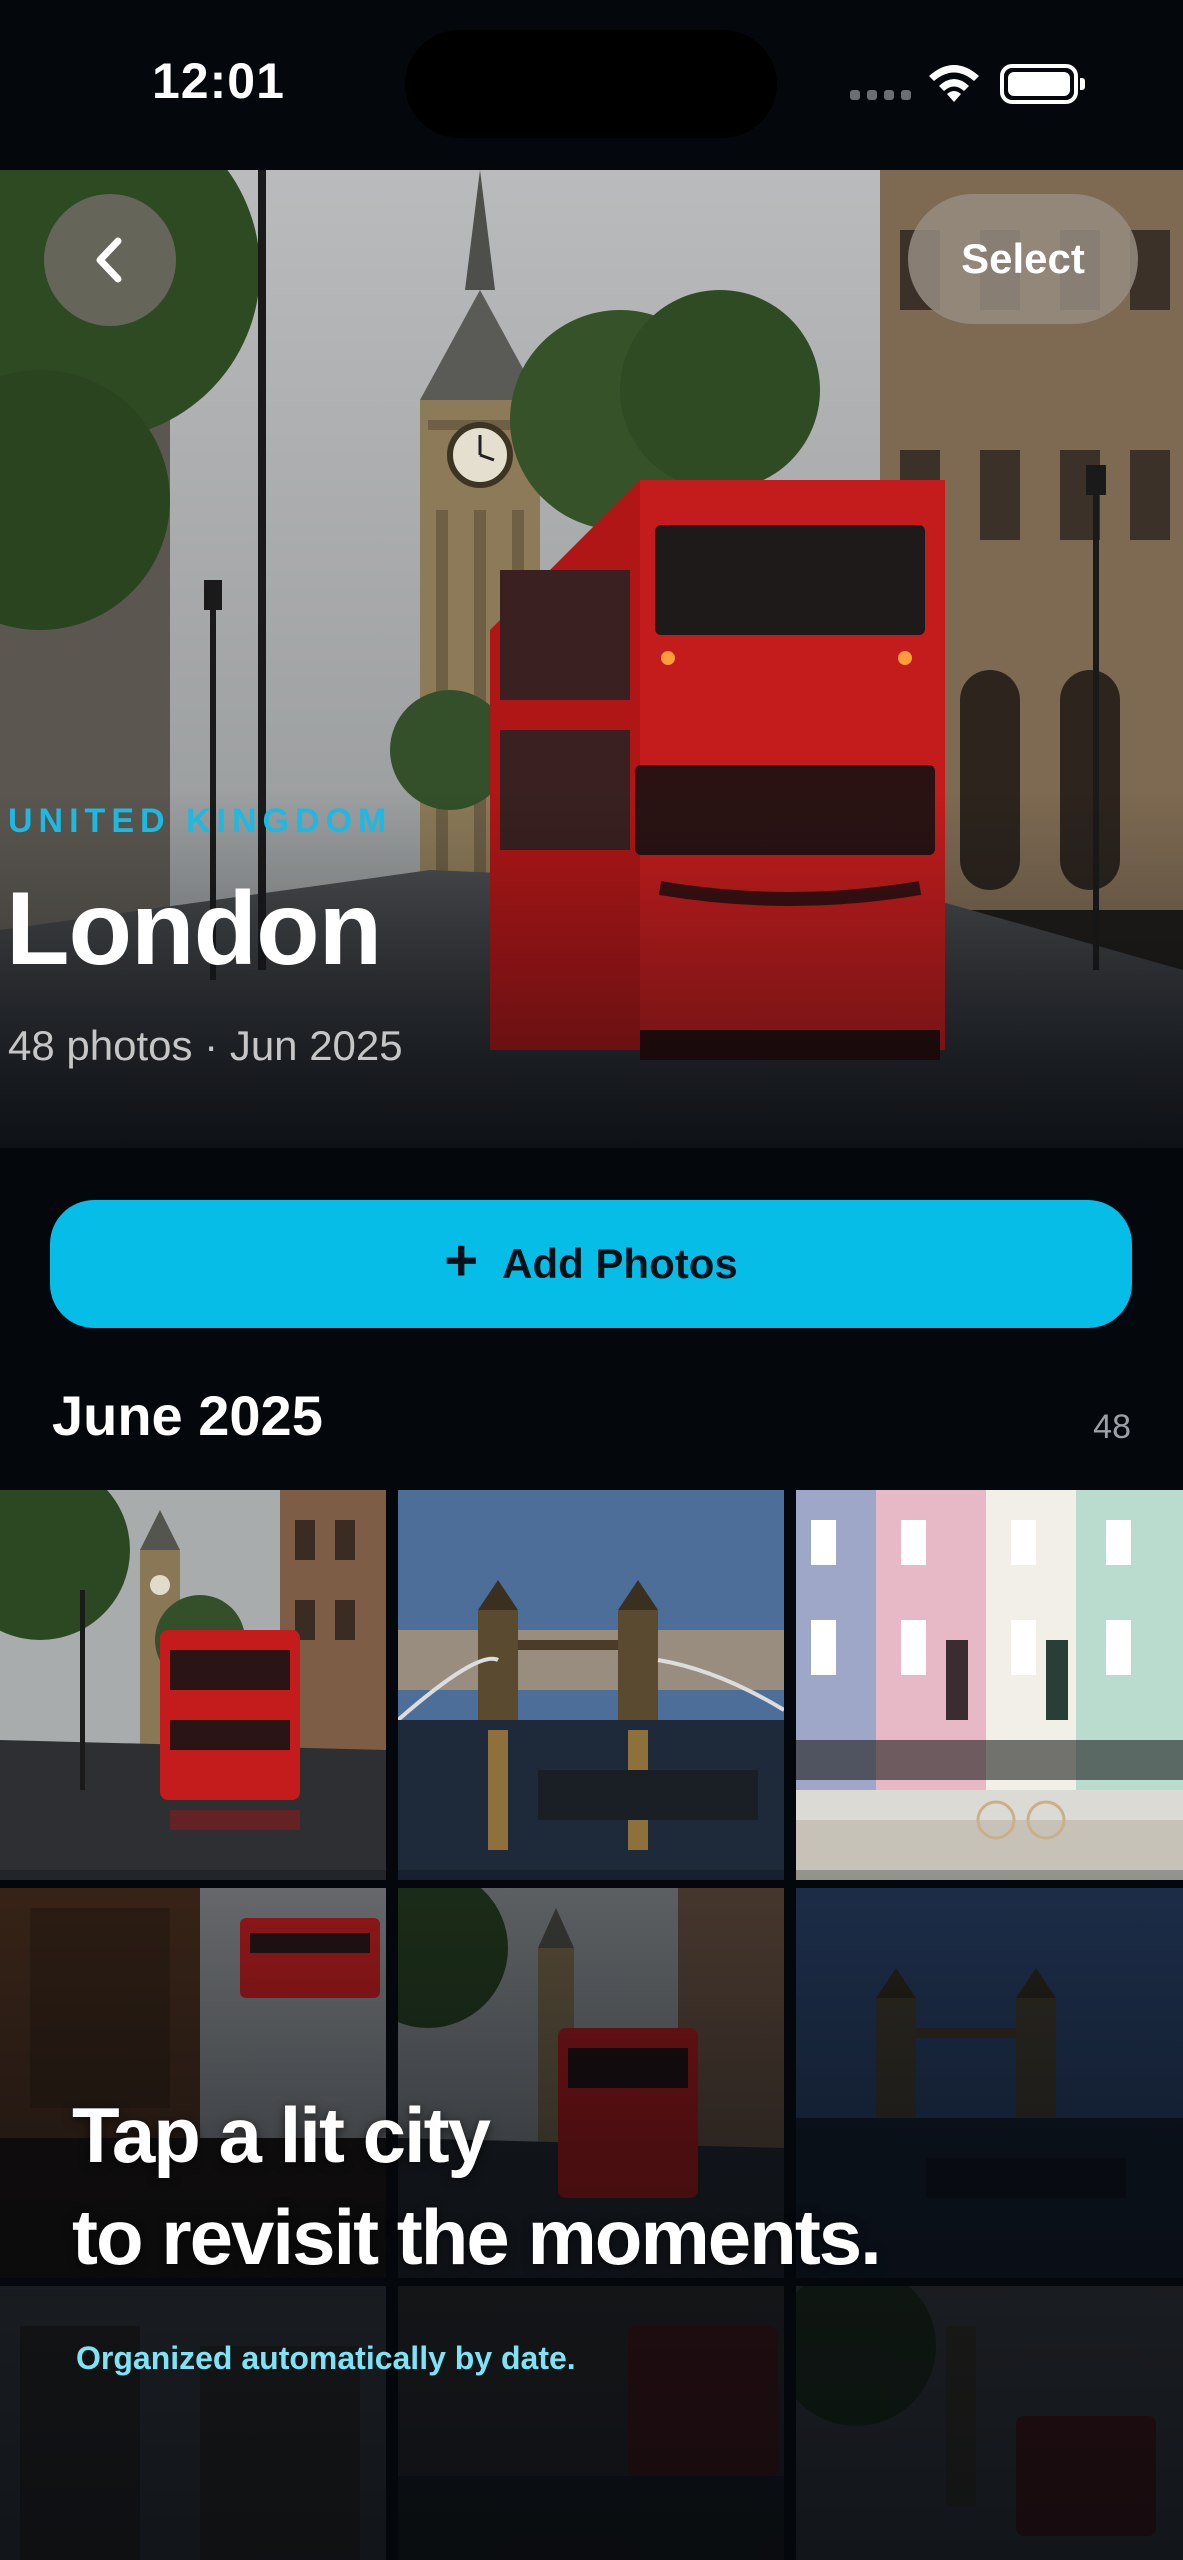  I want to click on back-button, so click(110, 260).